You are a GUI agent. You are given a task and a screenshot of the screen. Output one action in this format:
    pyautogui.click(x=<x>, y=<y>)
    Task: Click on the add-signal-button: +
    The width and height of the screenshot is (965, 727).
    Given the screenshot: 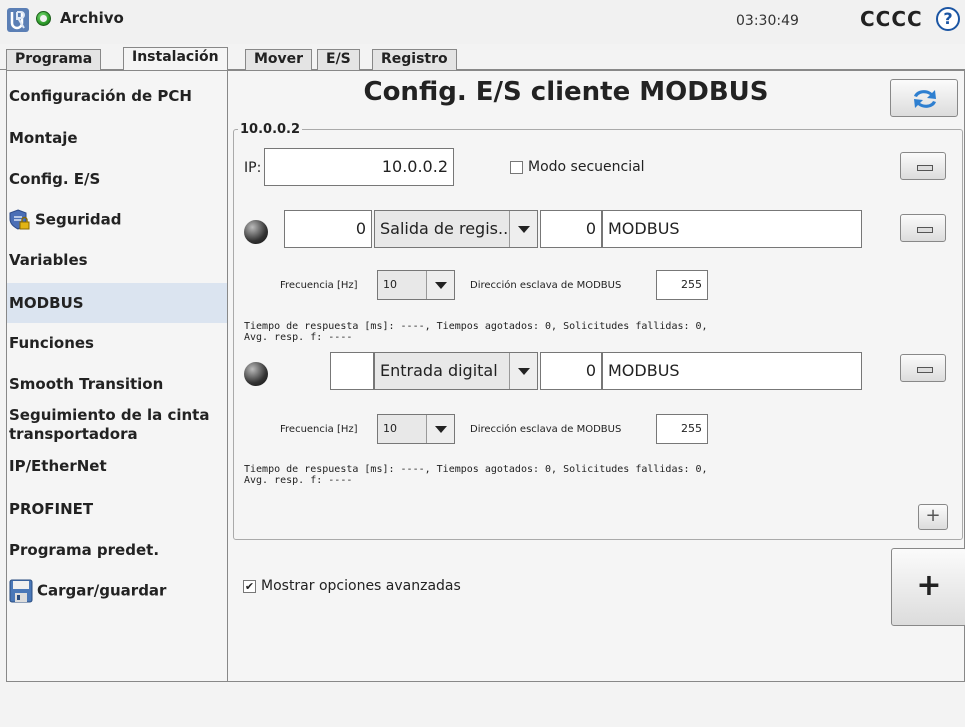 What is the action you would take?
    pyautogui.click(x=933, y=517)
    